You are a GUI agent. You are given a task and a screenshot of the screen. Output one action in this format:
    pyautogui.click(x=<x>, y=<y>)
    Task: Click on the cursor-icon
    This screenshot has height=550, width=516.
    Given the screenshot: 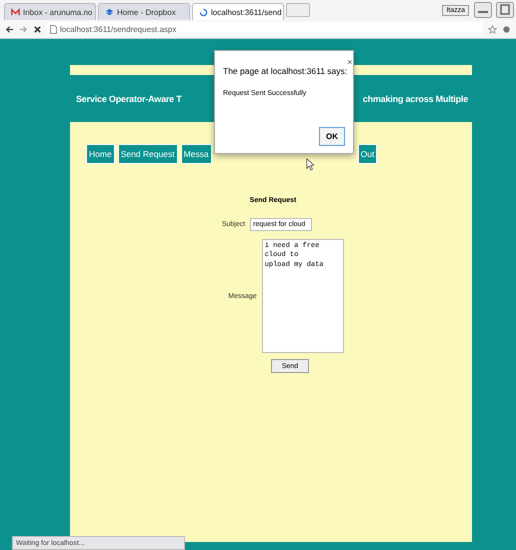 What is the action you would take?
    pyautogui.click(x=310, y=164)
    